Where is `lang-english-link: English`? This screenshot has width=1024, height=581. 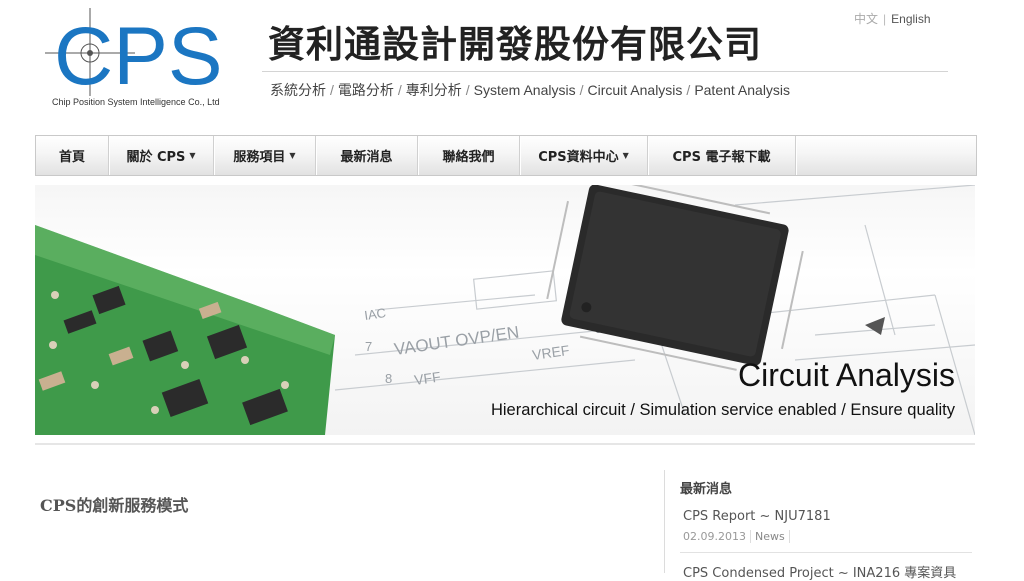 lang-english-link: English is located at coordinates (910, 19).